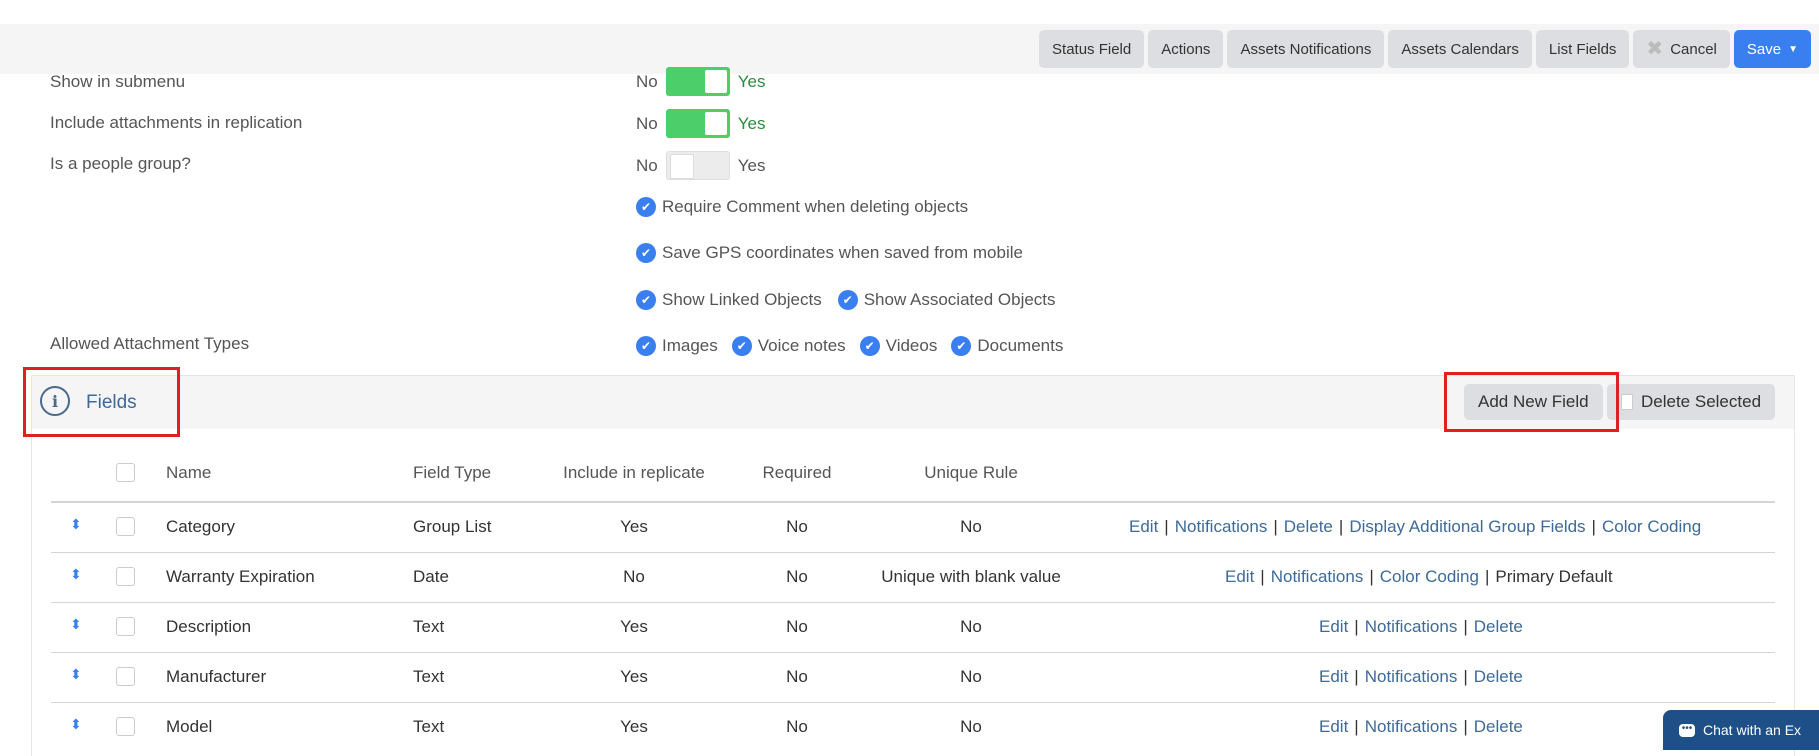 The height and width of the screenshot is (756, 1819). I want to click on row-actions: Edit | Notifications | Delete, so click(1421, 677).